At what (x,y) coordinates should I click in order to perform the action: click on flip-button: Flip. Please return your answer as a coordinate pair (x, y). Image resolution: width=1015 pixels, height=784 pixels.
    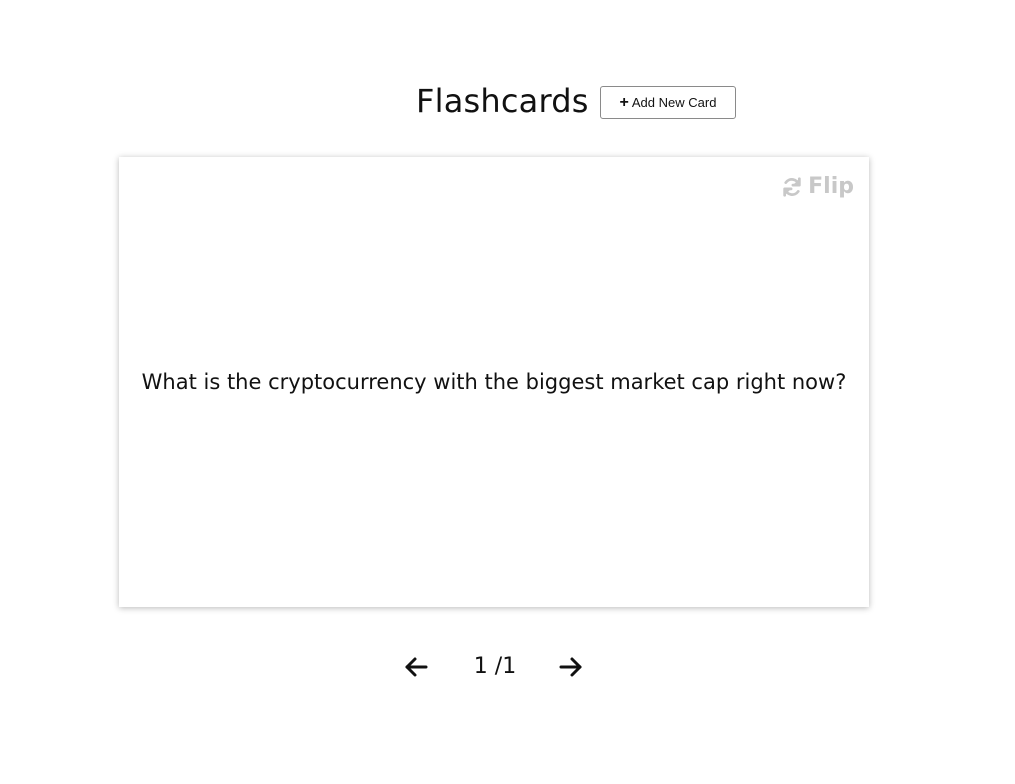
    Looking at the image, I should click on (817, 186).